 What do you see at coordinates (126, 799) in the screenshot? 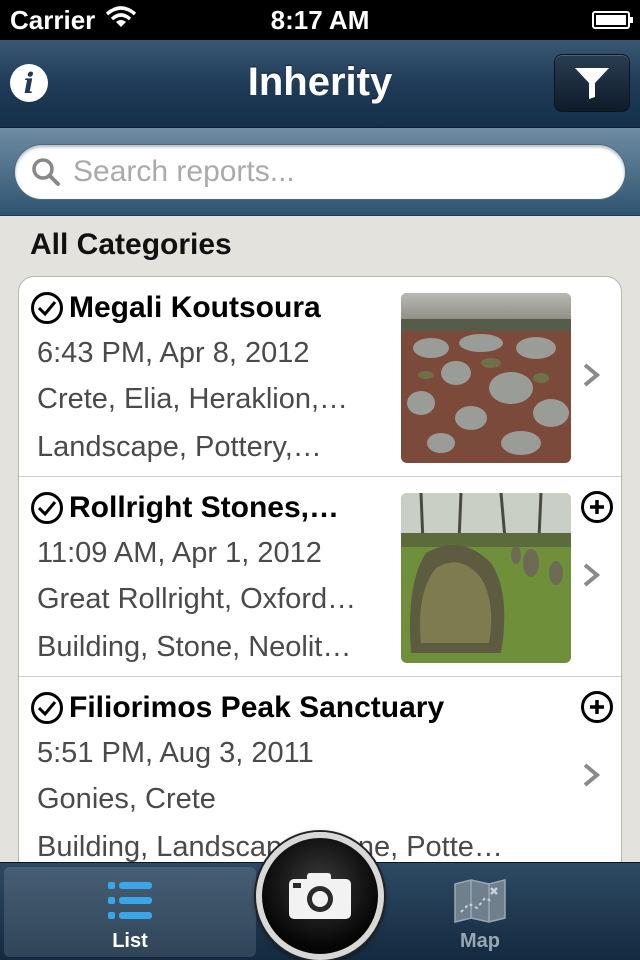
I see `report-location: Gonies, Crete` at bounding box center [126, 799].